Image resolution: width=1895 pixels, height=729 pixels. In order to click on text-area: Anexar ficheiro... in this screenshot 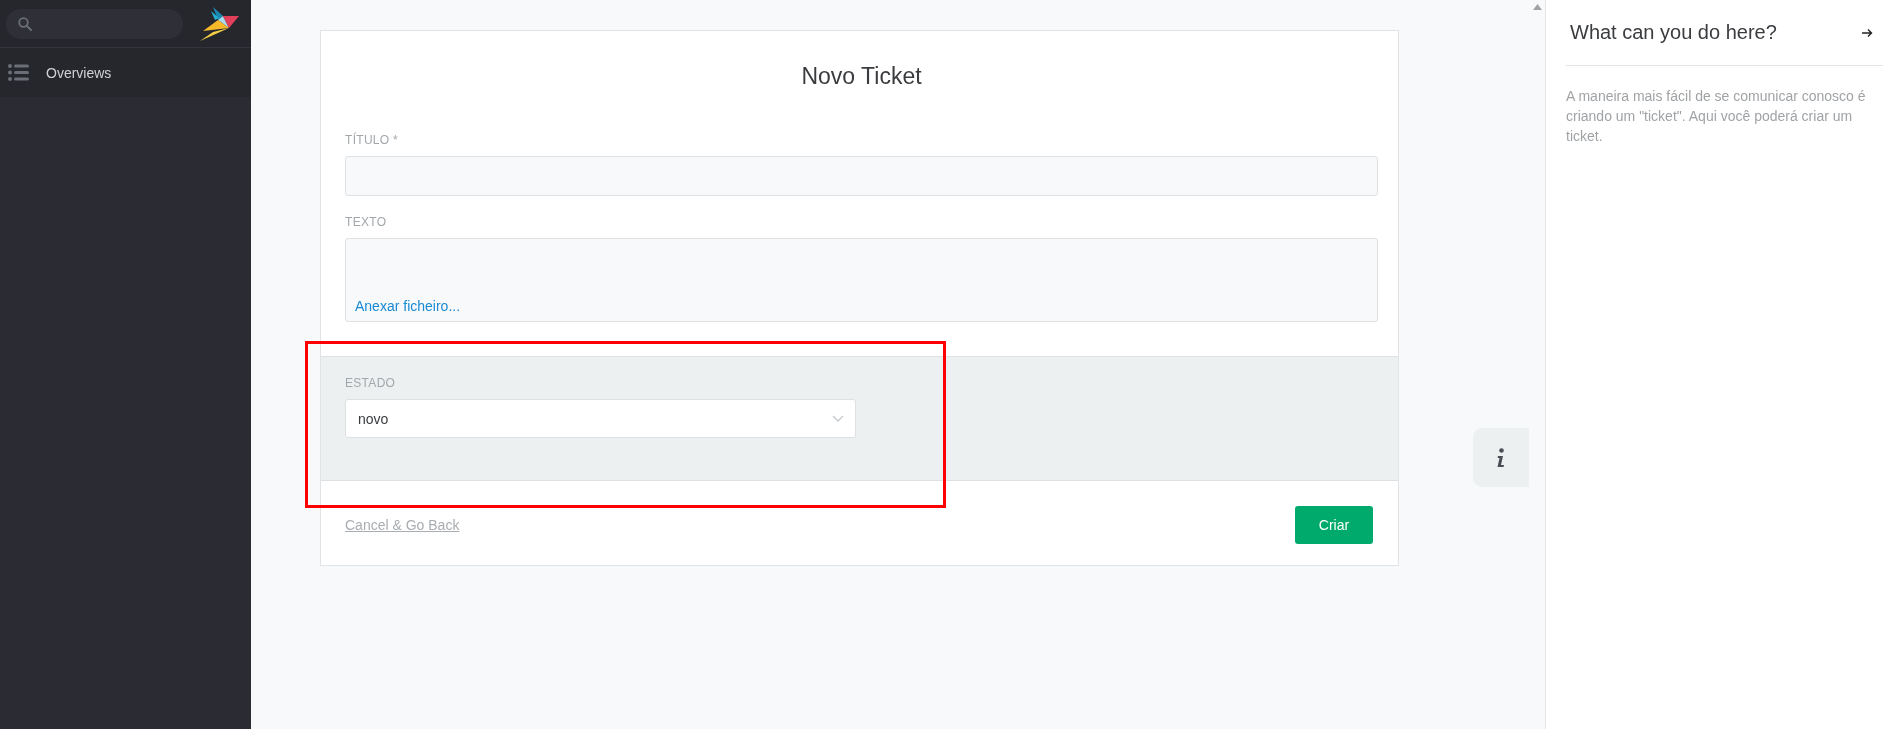, I will do `click(861, 280)`.